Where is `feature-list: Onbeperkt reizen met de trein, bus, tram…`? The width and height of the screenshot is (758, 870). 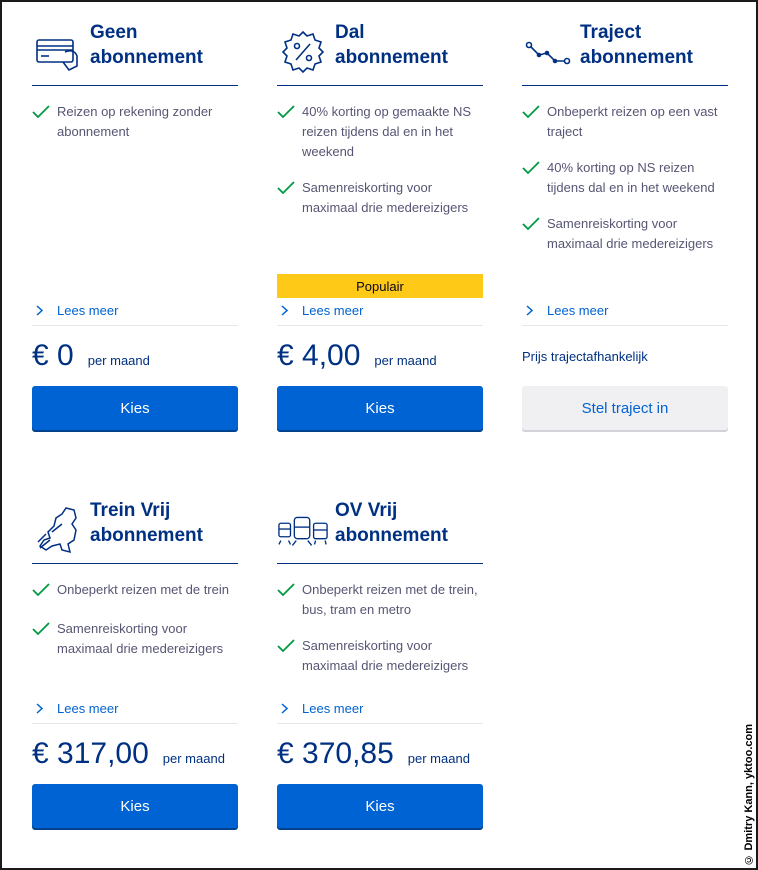 feature-list: Onbeperkt reizen met de trein, bus, tram… is located at coordinates (380, 629).